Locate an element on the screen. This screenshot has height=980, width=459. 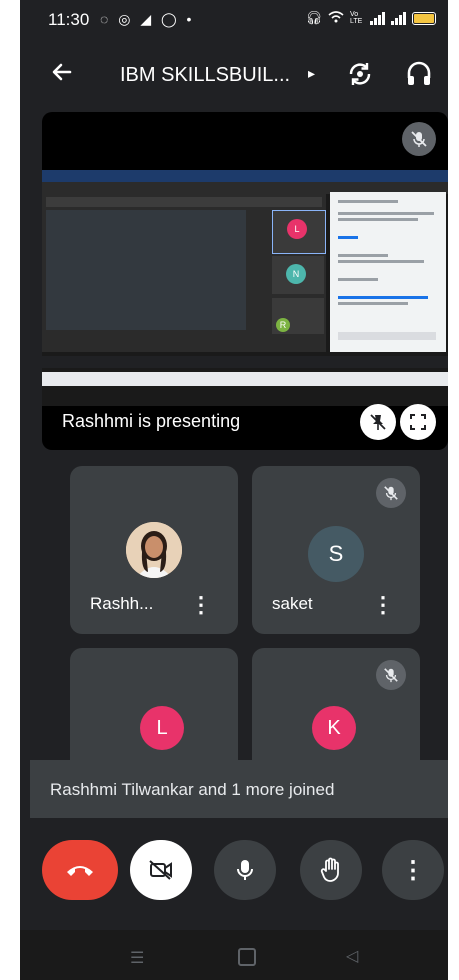
fullscreen-icon is located at coordinates (418, 422).